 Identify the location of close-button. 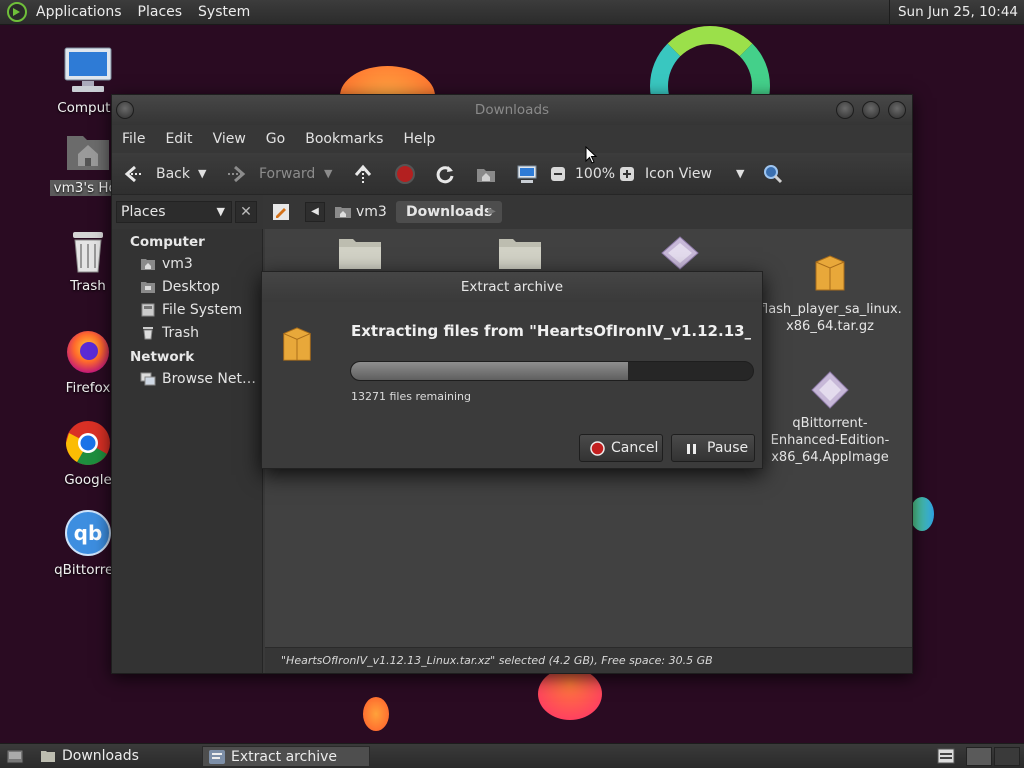
(897, 110).